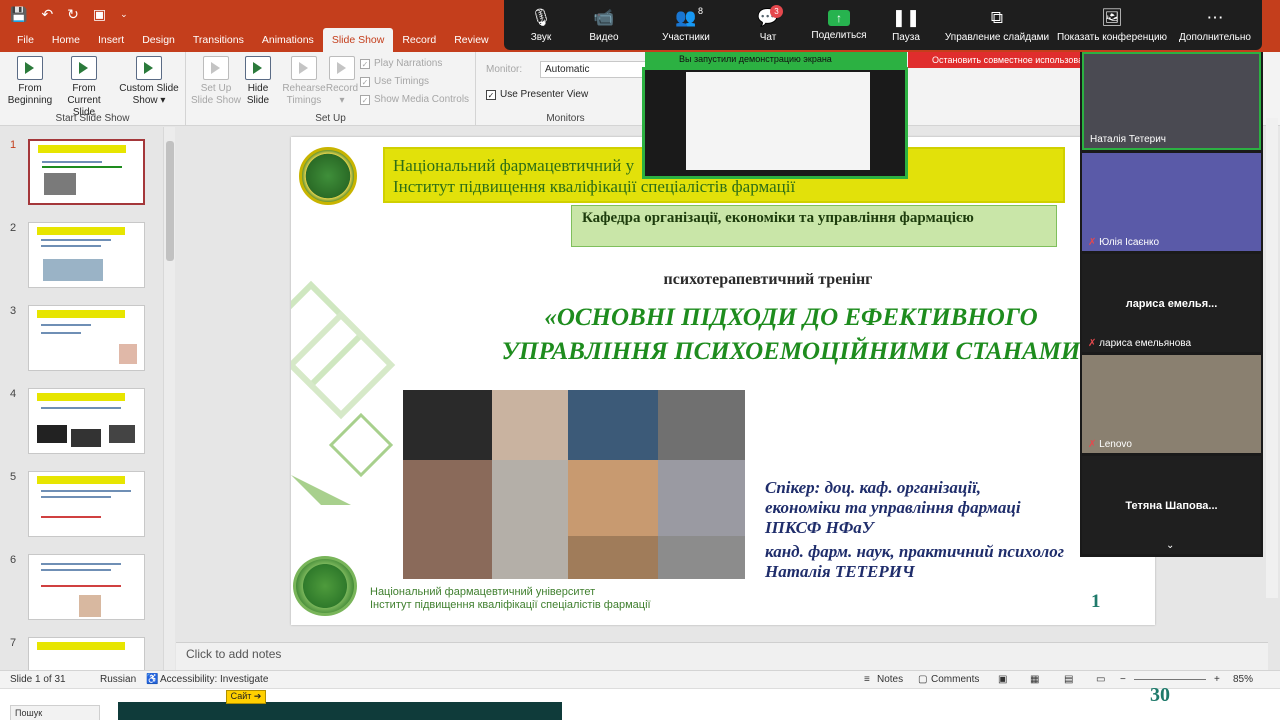  What do you see at coordinates (419, 40) in the screenshot?
I see `tab-record: Record` at bounding box center [419, 40].